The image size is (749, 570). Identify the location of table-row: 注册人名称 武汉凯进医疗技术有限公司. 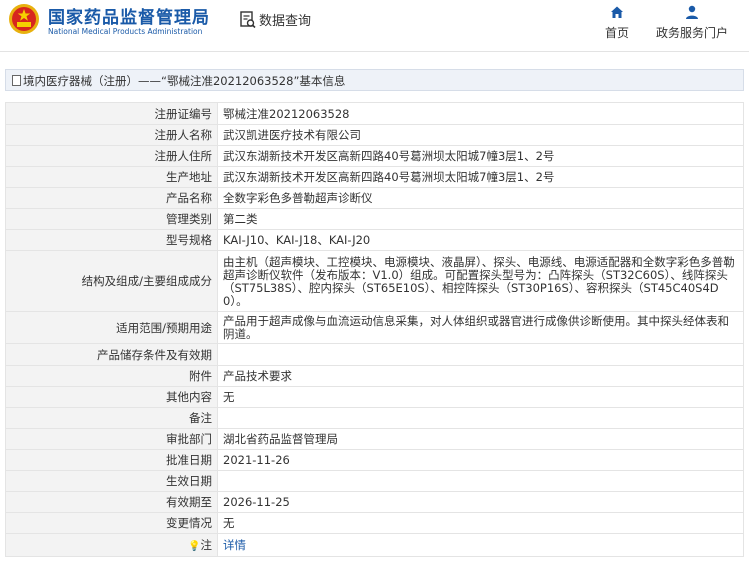
(374, 135).